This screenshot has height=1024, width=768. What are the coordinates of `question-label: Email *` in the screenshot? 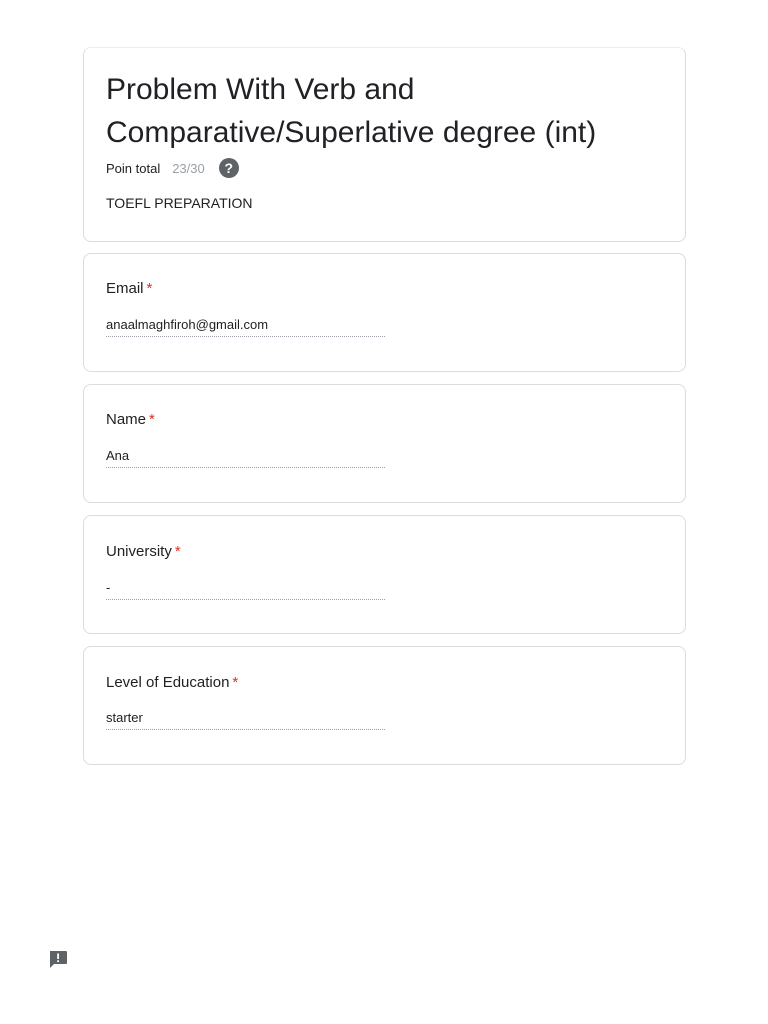 It's located at (129, 288).